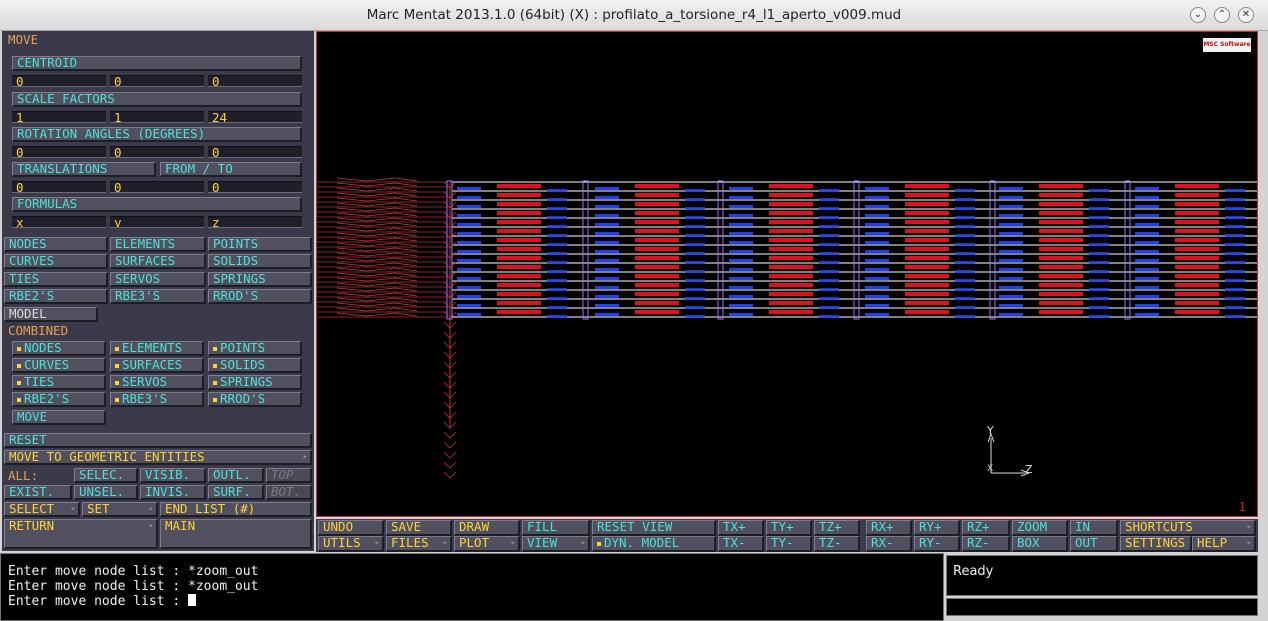 This screenshot has width=1268, height=621. Describe the element at coordinates (889, 544) in the screenshot. I see `rx-minus-button: RX-` at that location.